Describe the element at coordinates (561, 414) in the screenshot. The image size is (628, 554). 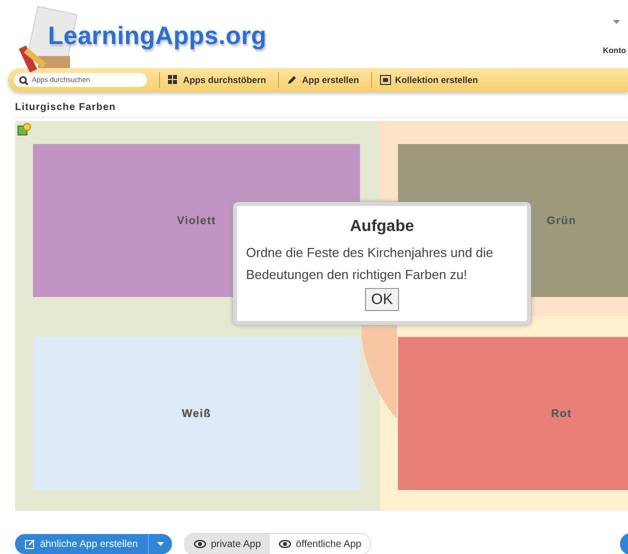
I see `card-label: Rot` at that location.